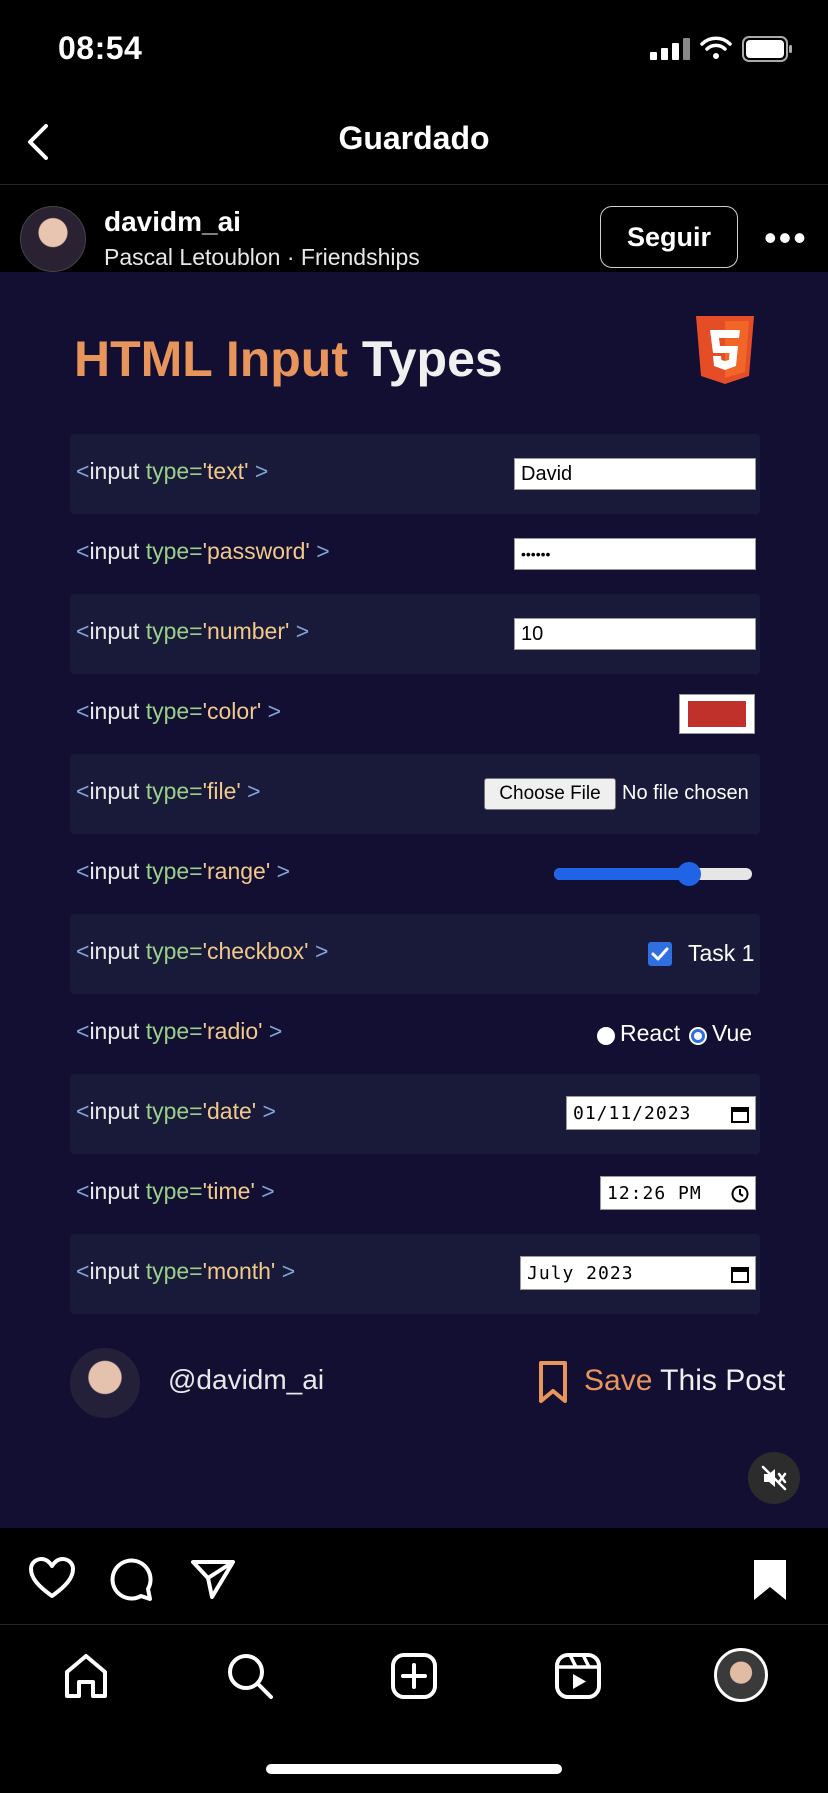 The width and height of the screenshot is (828, 1793). I want to click on color-swatch, so click(717, 714).